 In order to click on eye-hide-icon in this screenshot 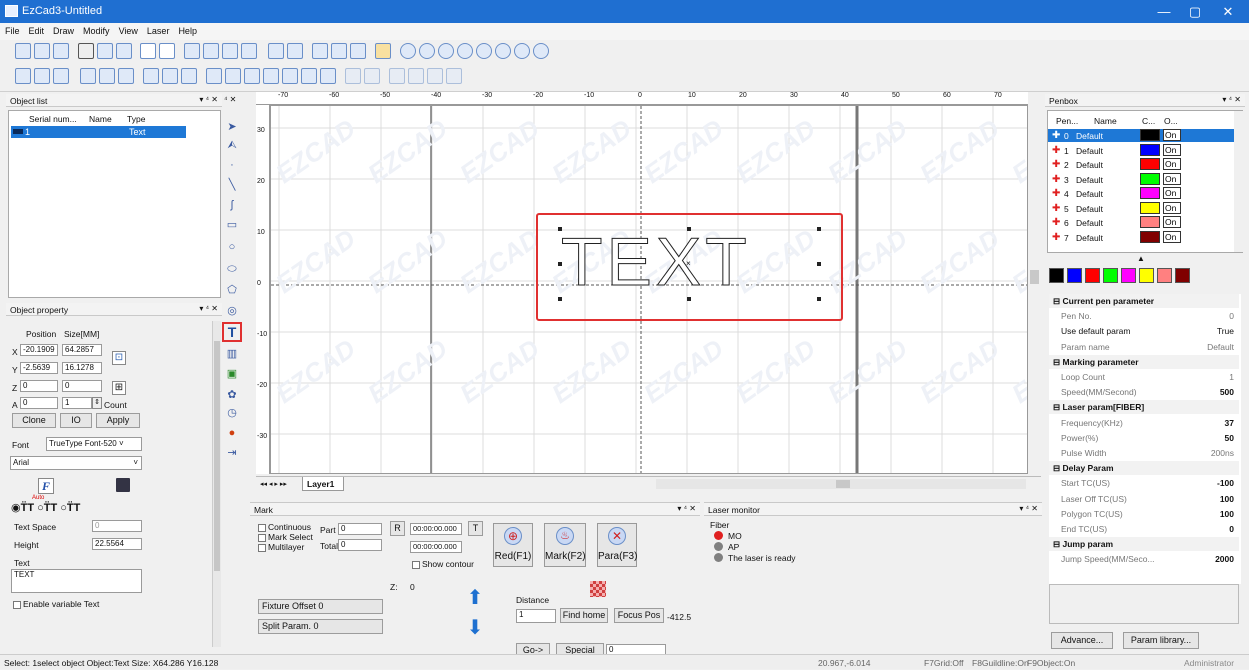, I will do `click(328, 76)`.